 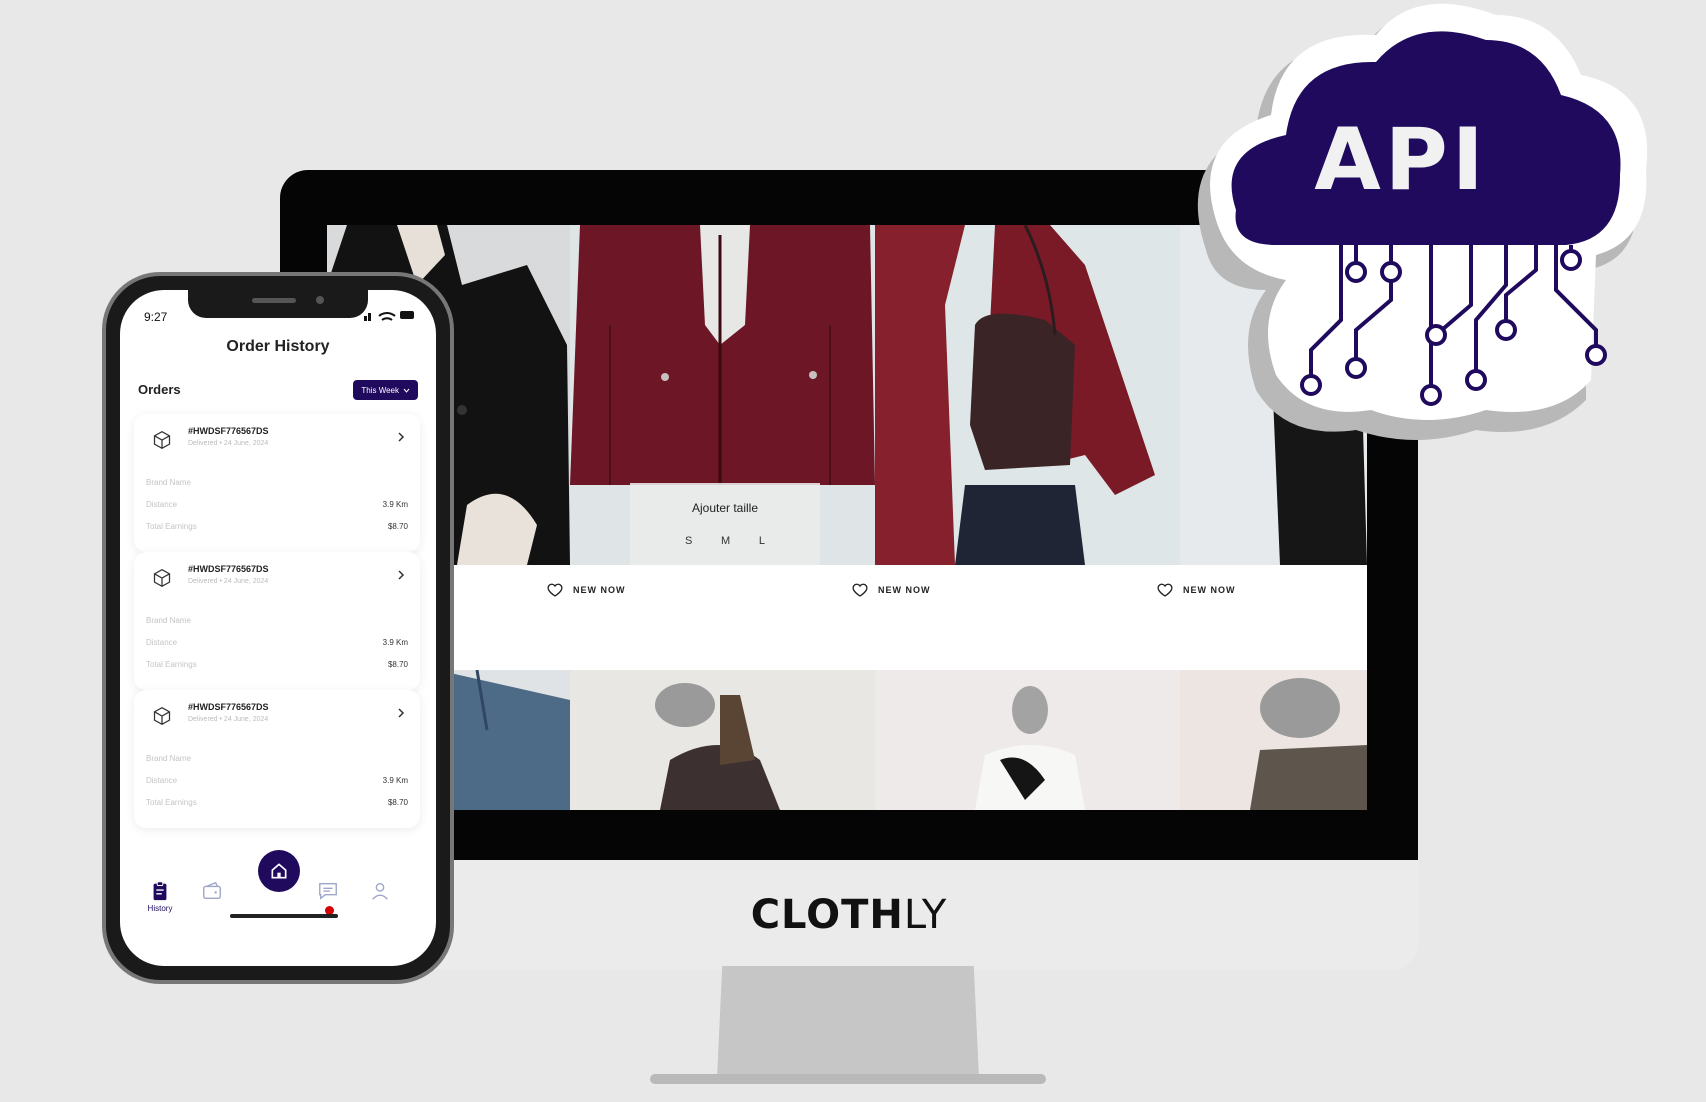 I want to click on orders-heading: Orders, so click(x=159, y=389).